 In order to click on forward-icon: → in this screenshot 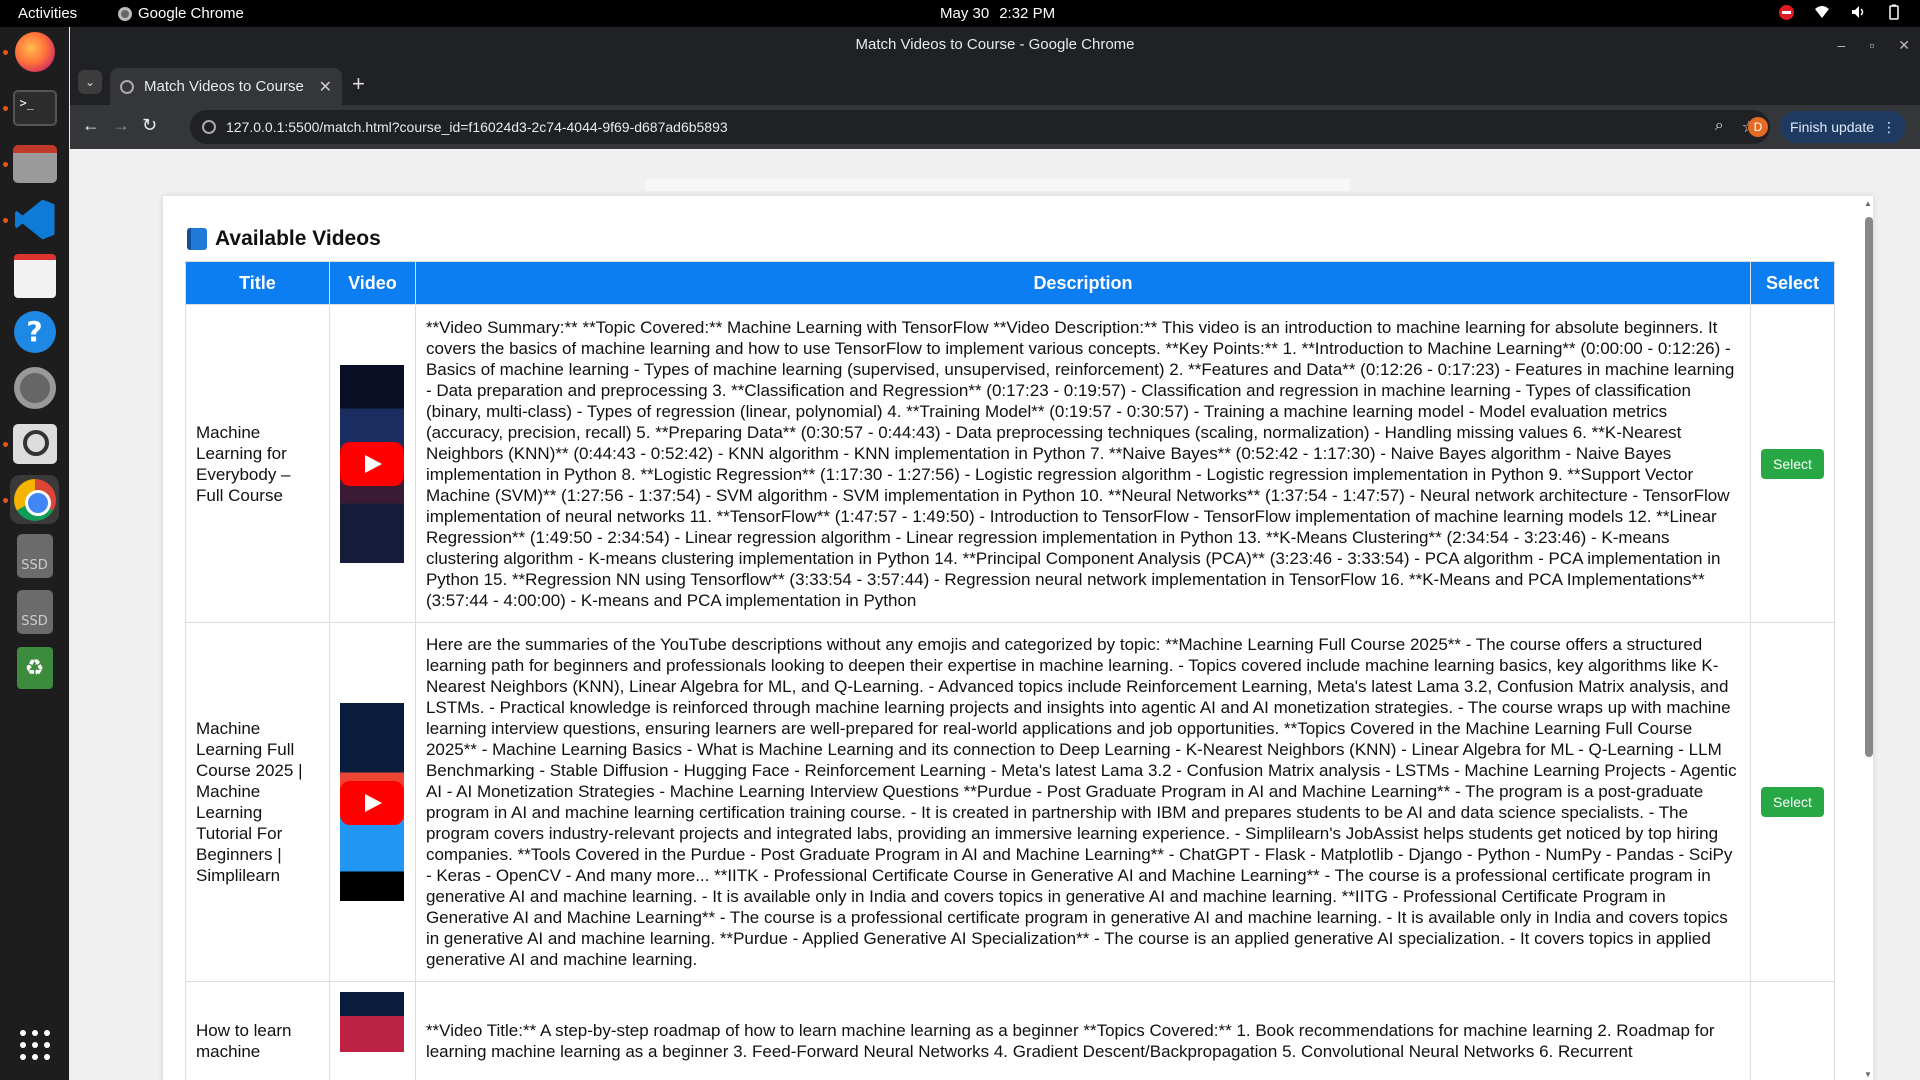, I will do `click(121, 125)`.